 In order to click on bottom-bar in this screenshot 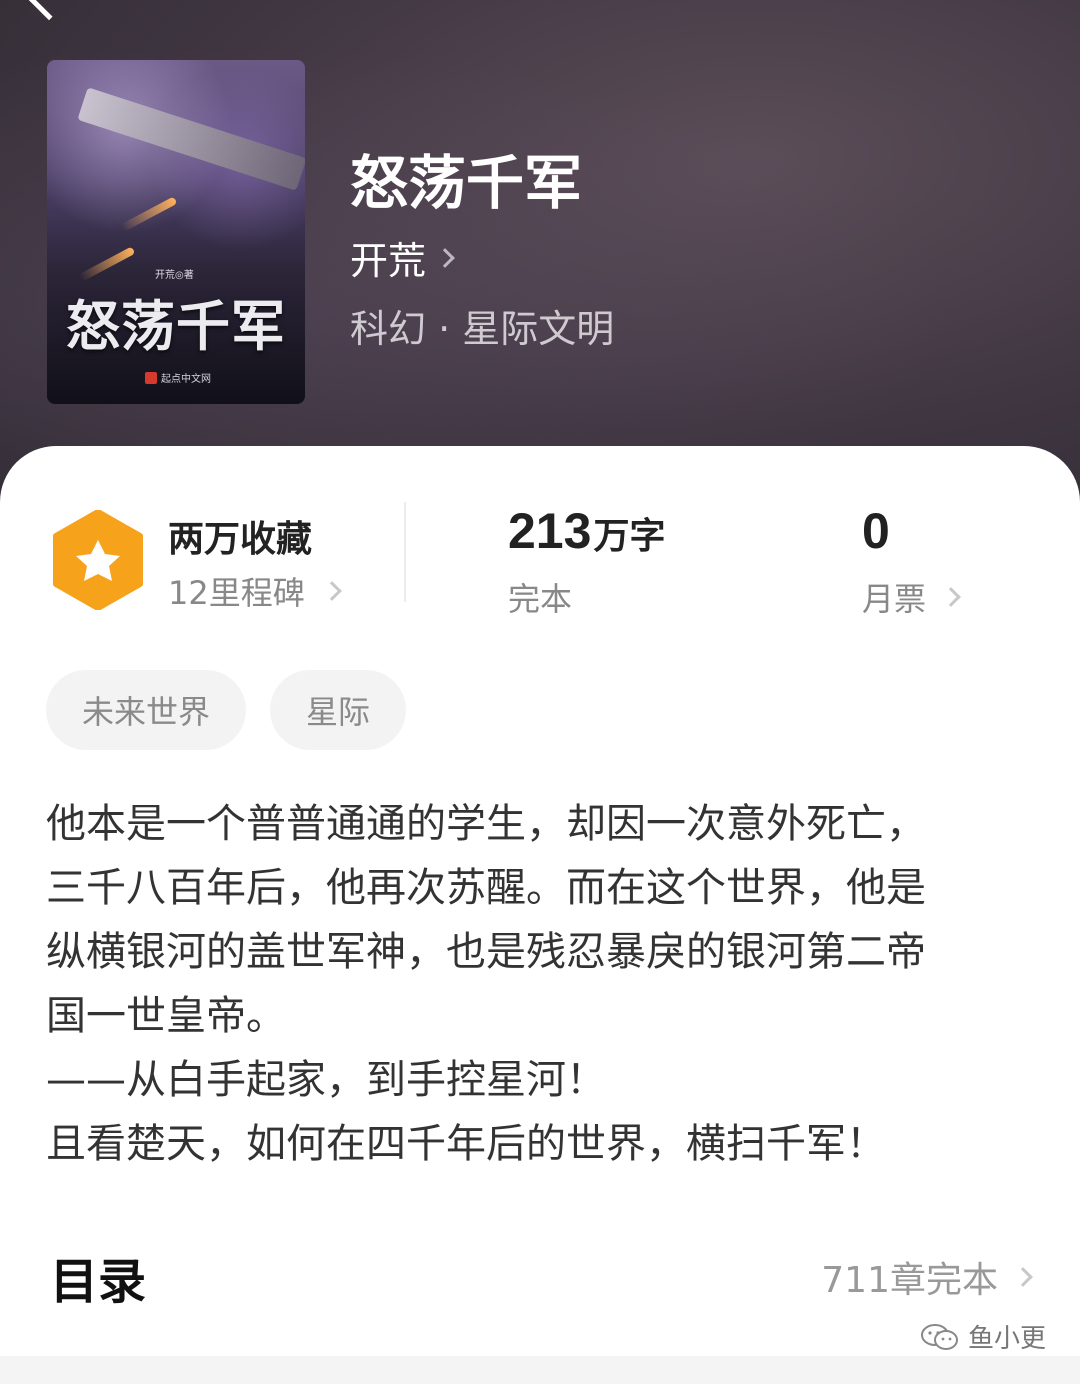, I will do `click(540, 1370)`.